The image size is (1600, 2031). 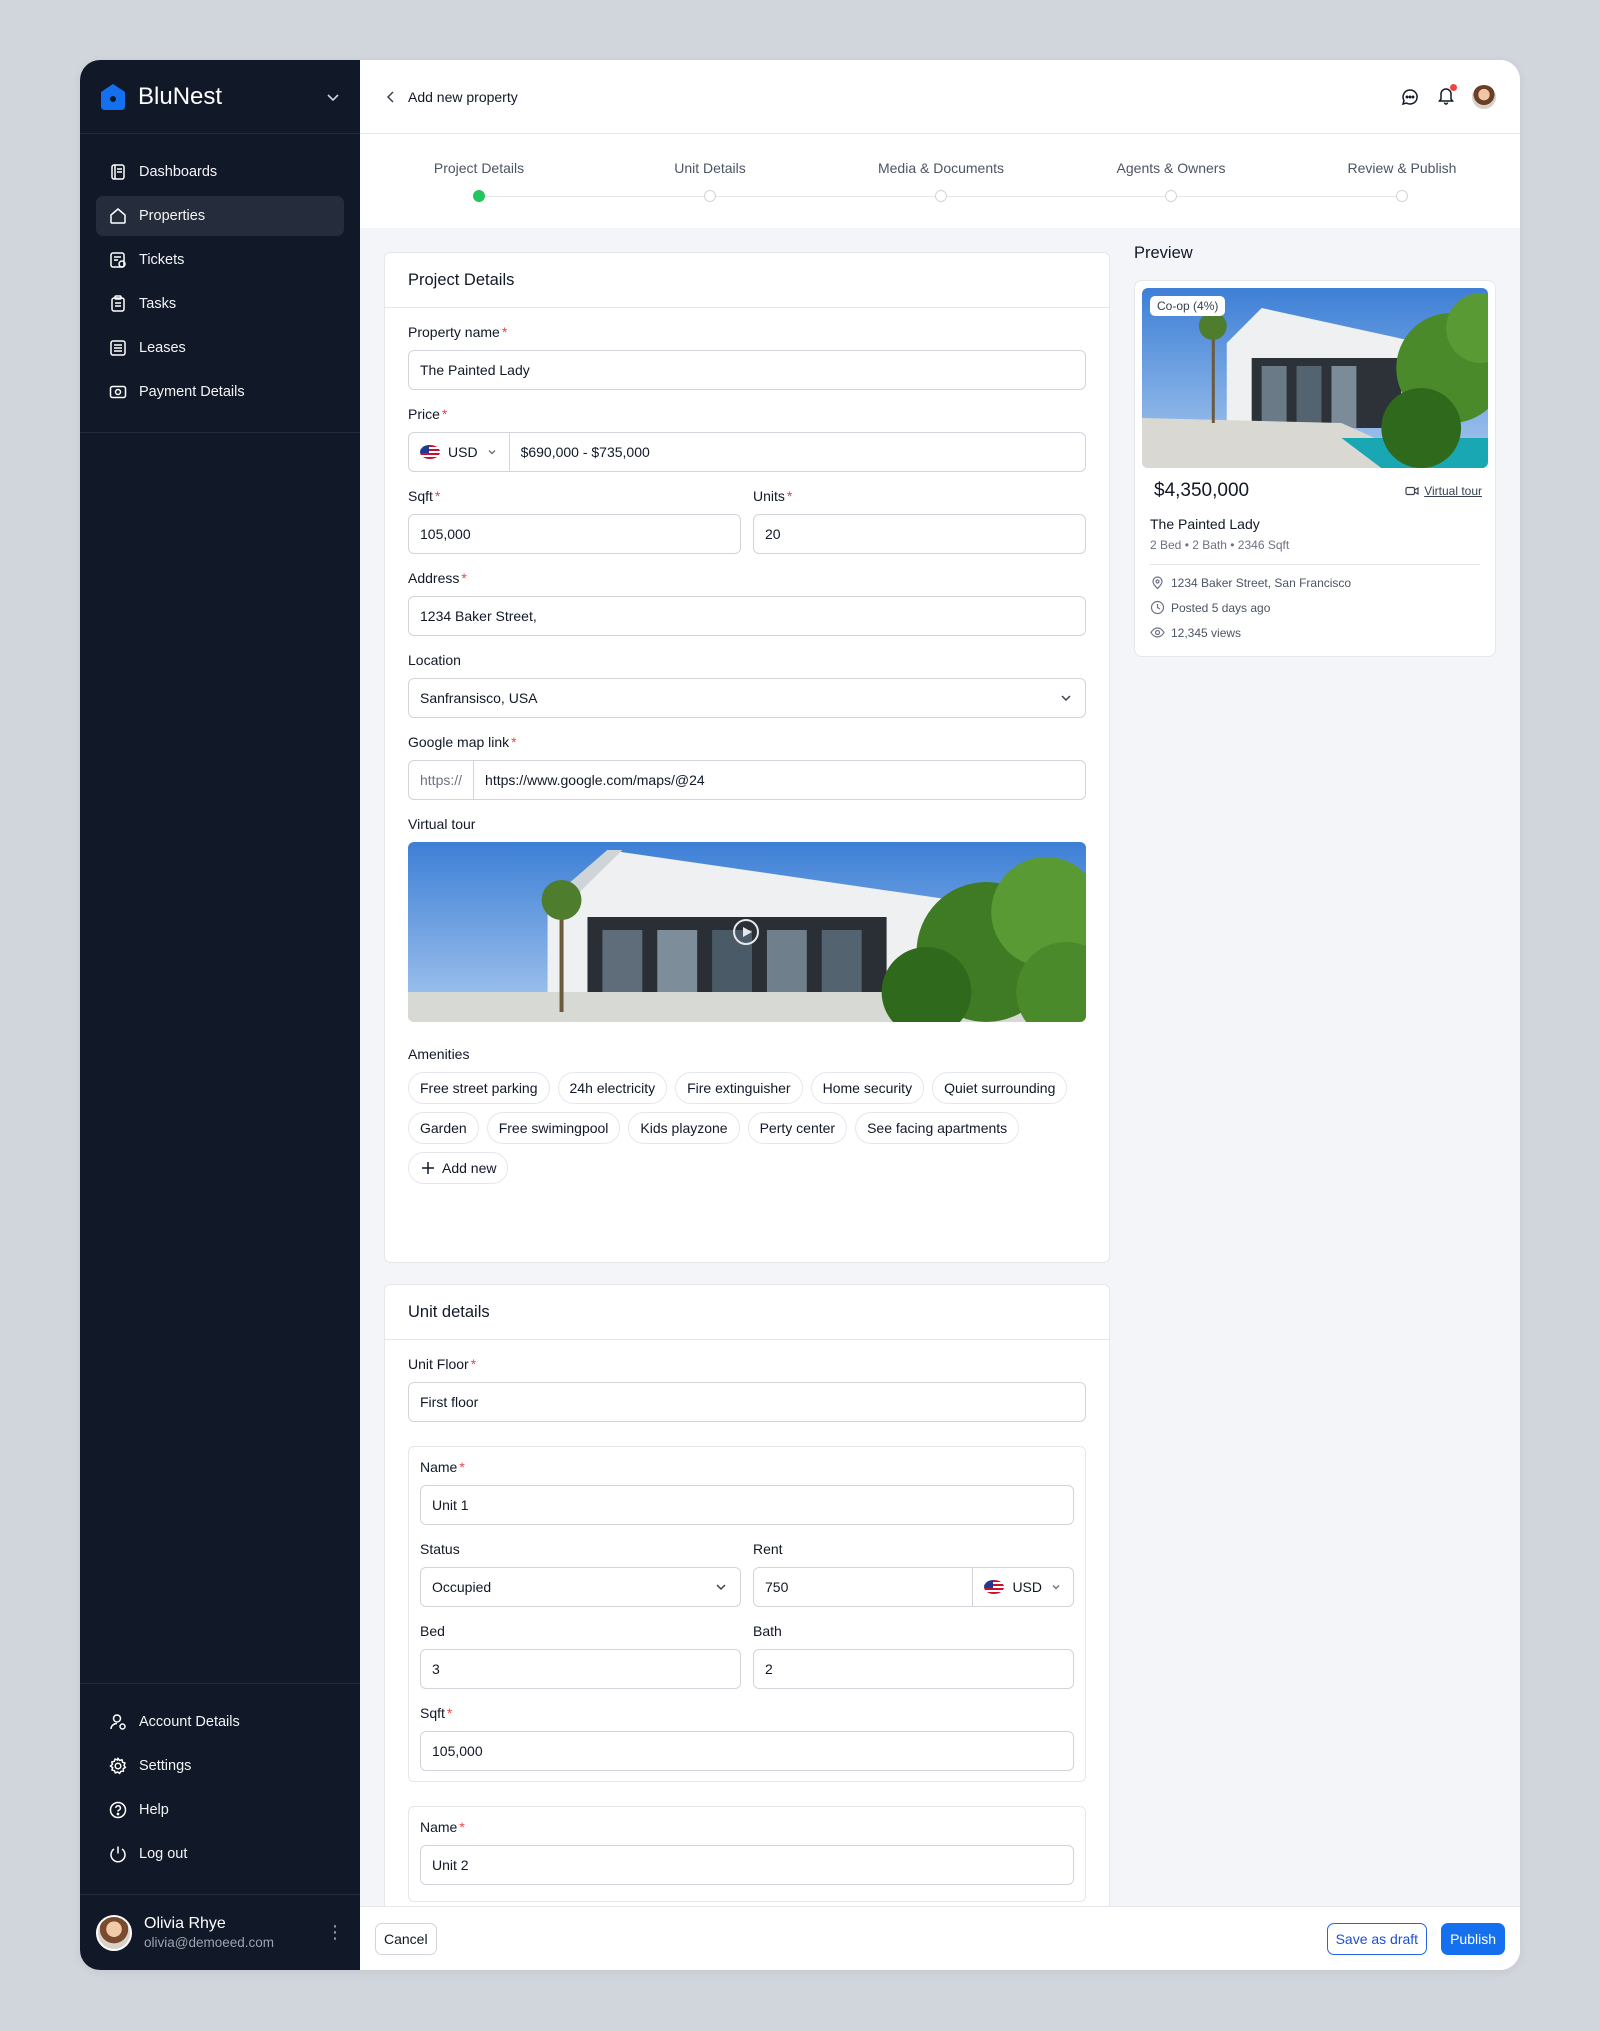 I want to click on bed-field: Bed 3, so click(x=580, y=1656).